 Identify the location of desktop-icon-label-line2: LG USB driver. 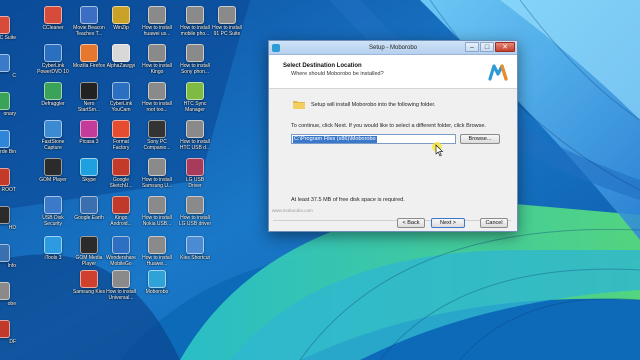
(195, 224).